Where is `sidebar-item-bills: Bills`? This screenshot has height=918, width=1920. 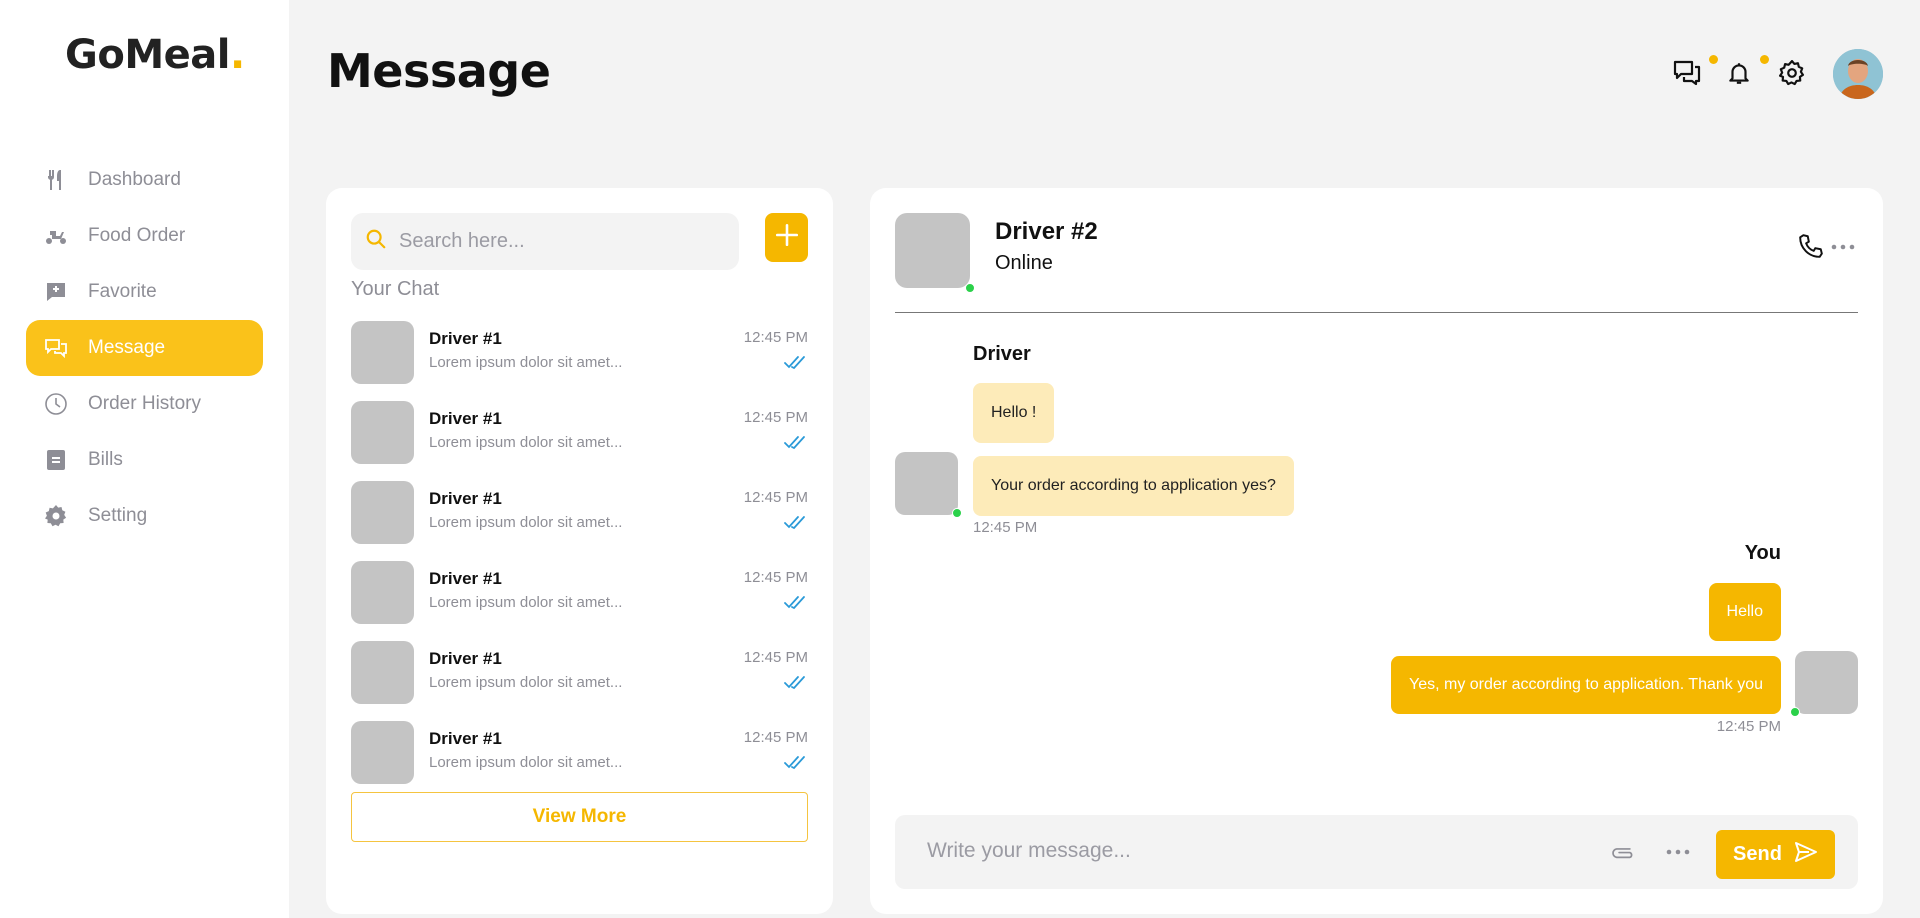
sidebar-item-bills: Bills is located at coordinates (144, 460).